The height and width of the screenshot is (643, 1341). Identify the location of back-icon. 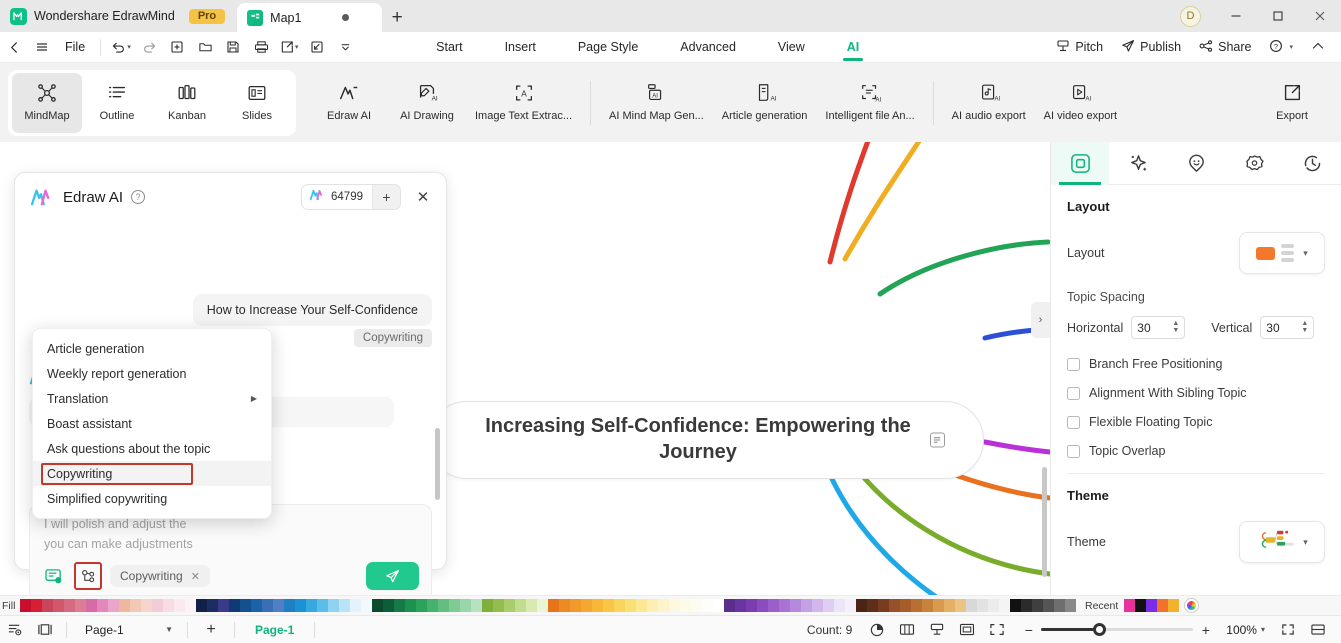
(14, 47).